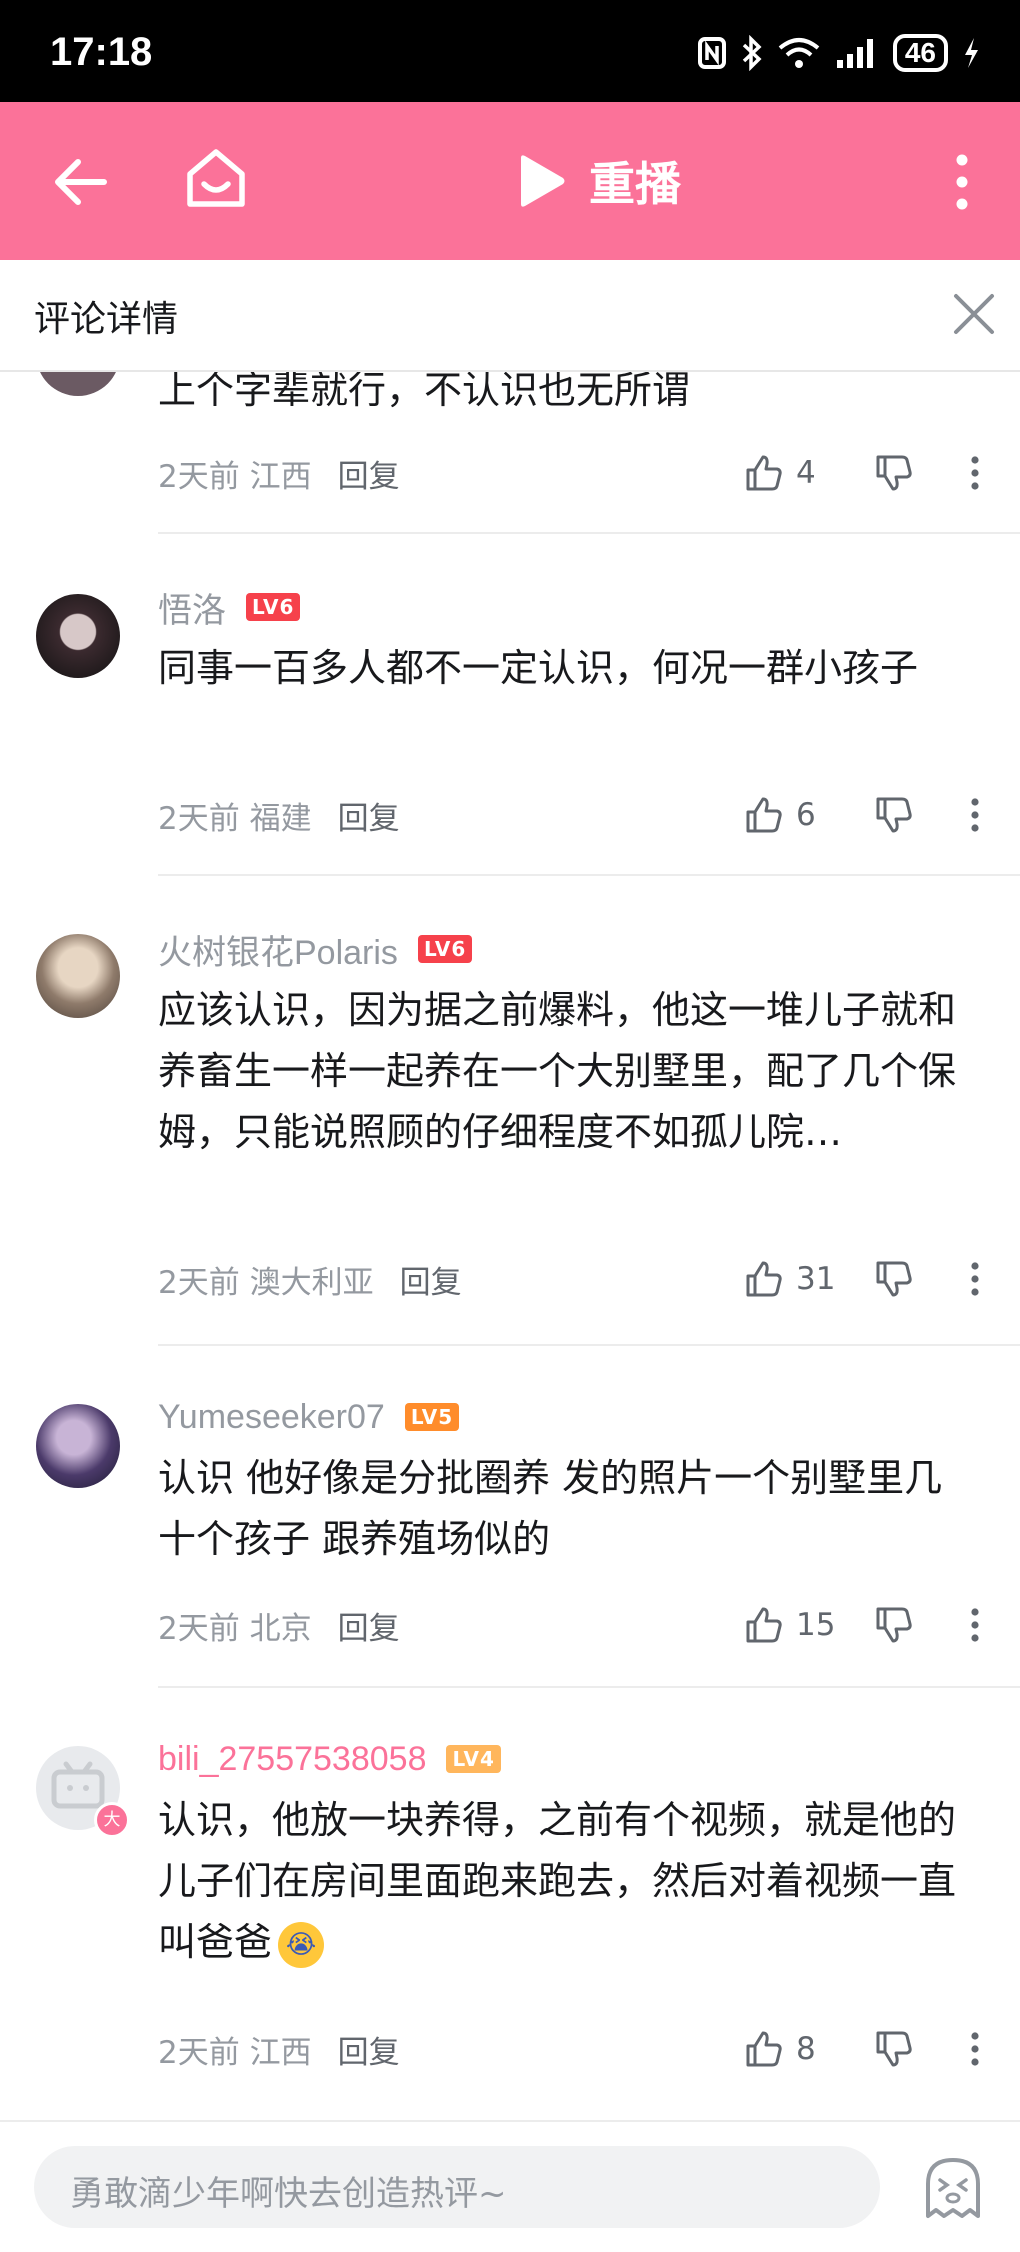 This screenshot has height=2252, width=1020. Describe the element at coordinates (292, 1759) in the screenshot. I see `username: bili_27557538058` at that location.